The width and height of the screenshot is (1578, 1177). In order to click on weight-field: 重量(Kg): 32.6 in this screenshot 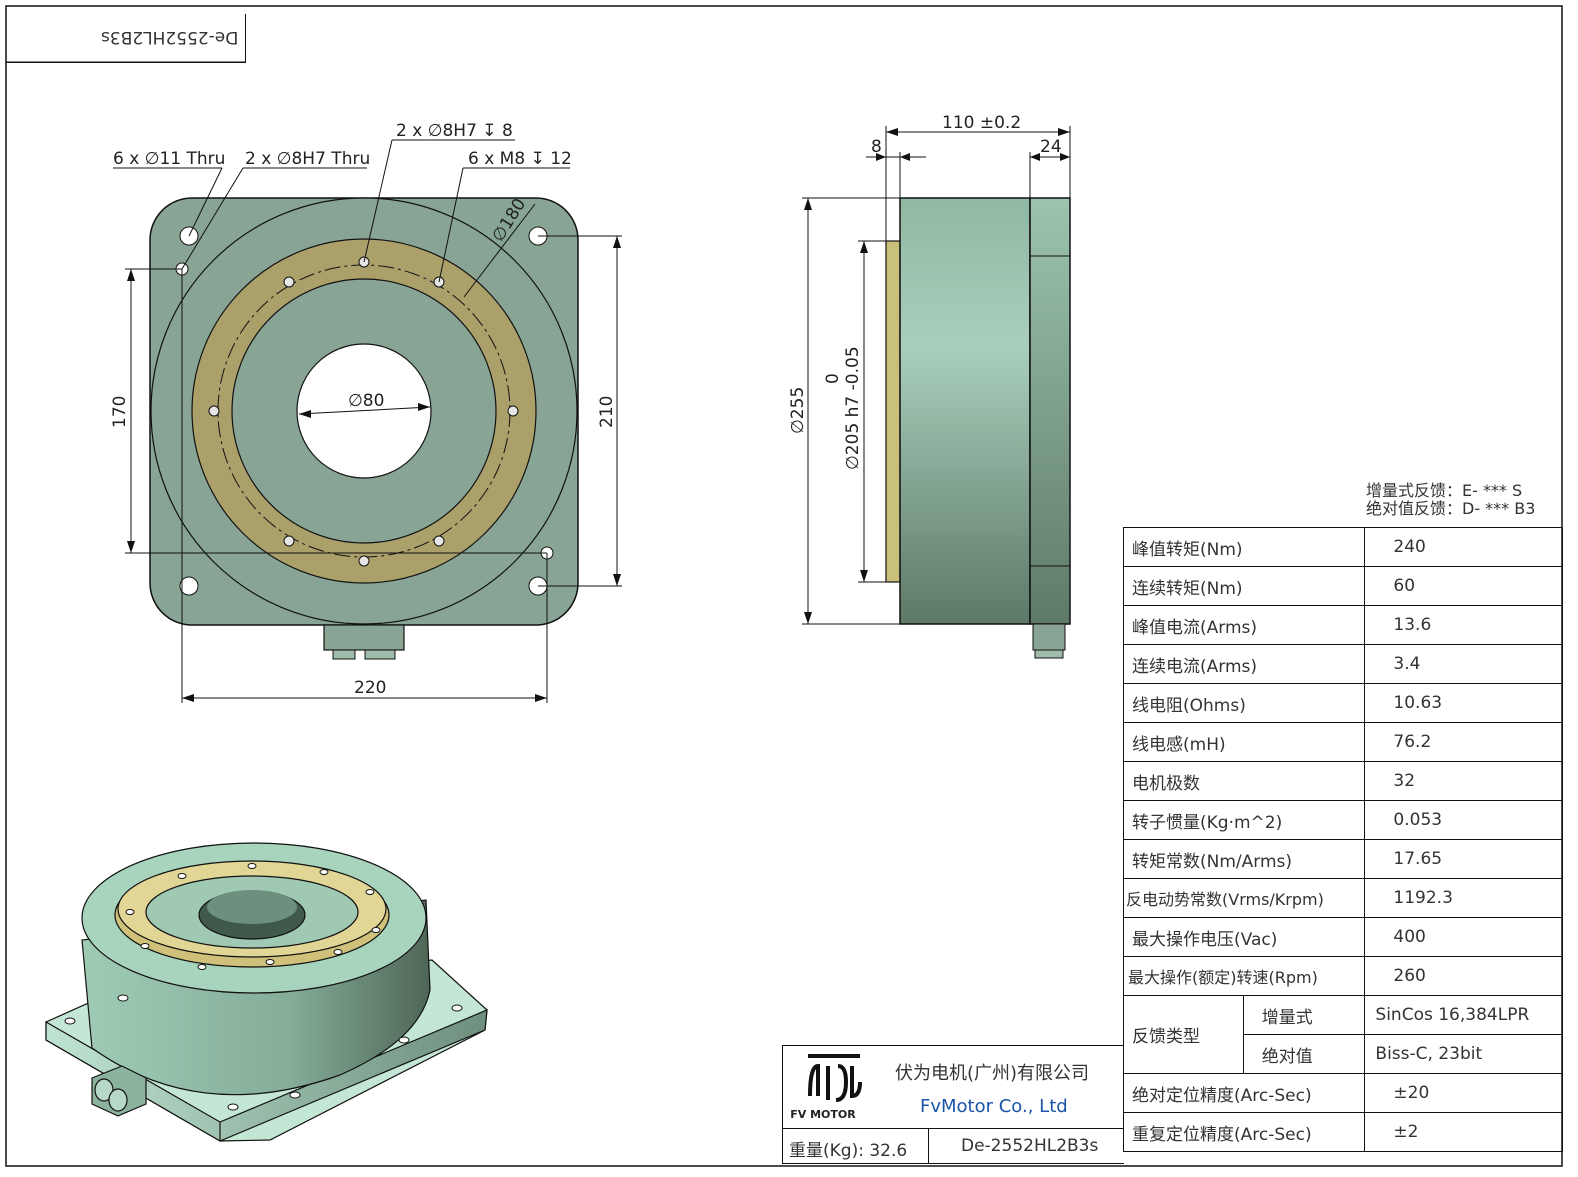, I will do `click(848, 1148)`.